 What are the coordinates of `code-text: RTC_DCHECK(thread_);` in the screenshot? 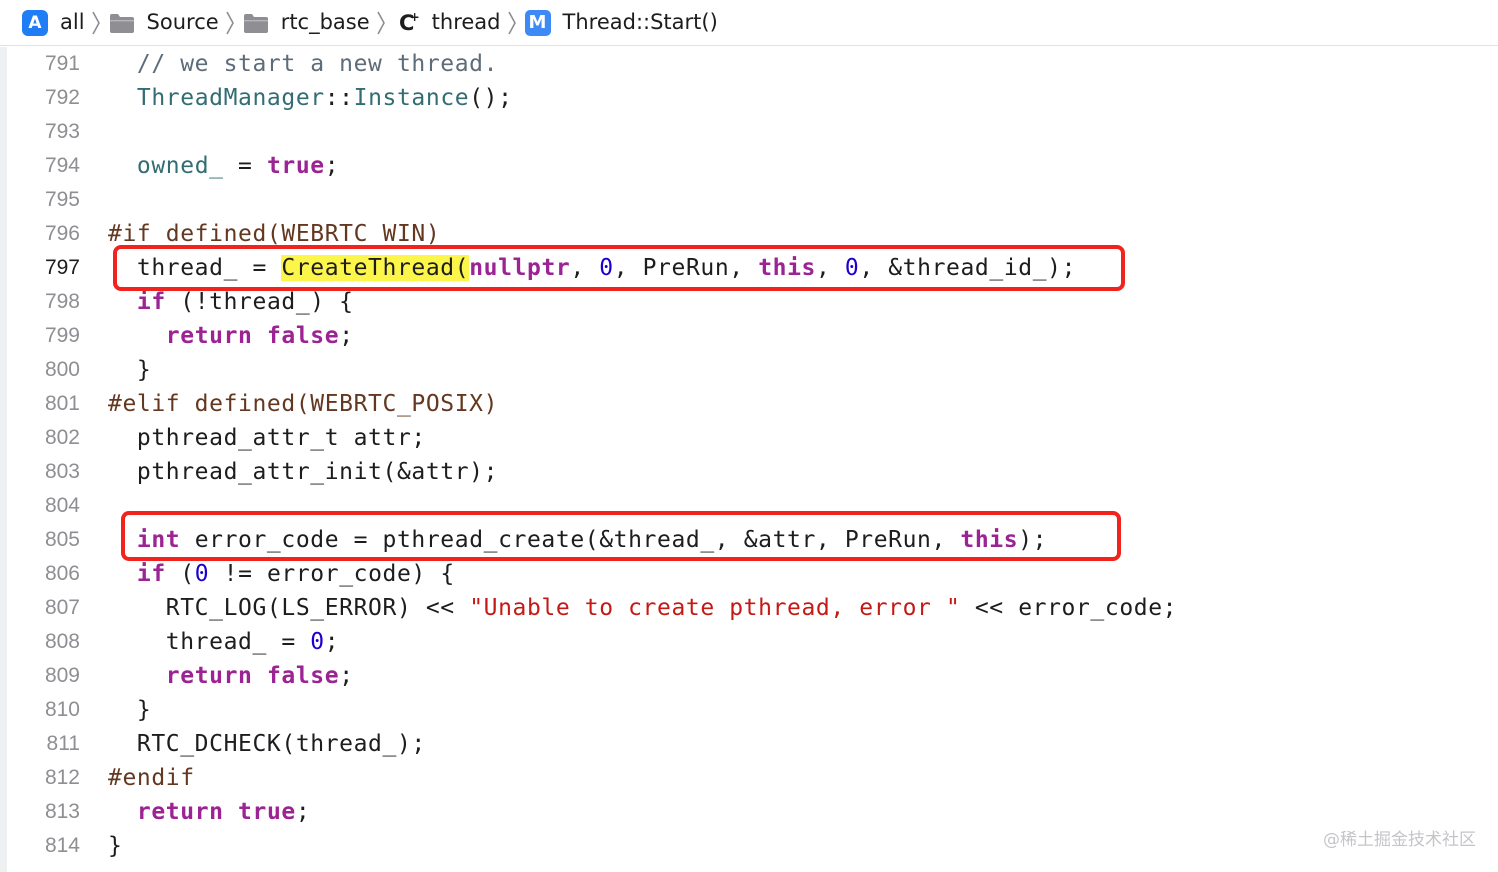 It's located at (267, 744).